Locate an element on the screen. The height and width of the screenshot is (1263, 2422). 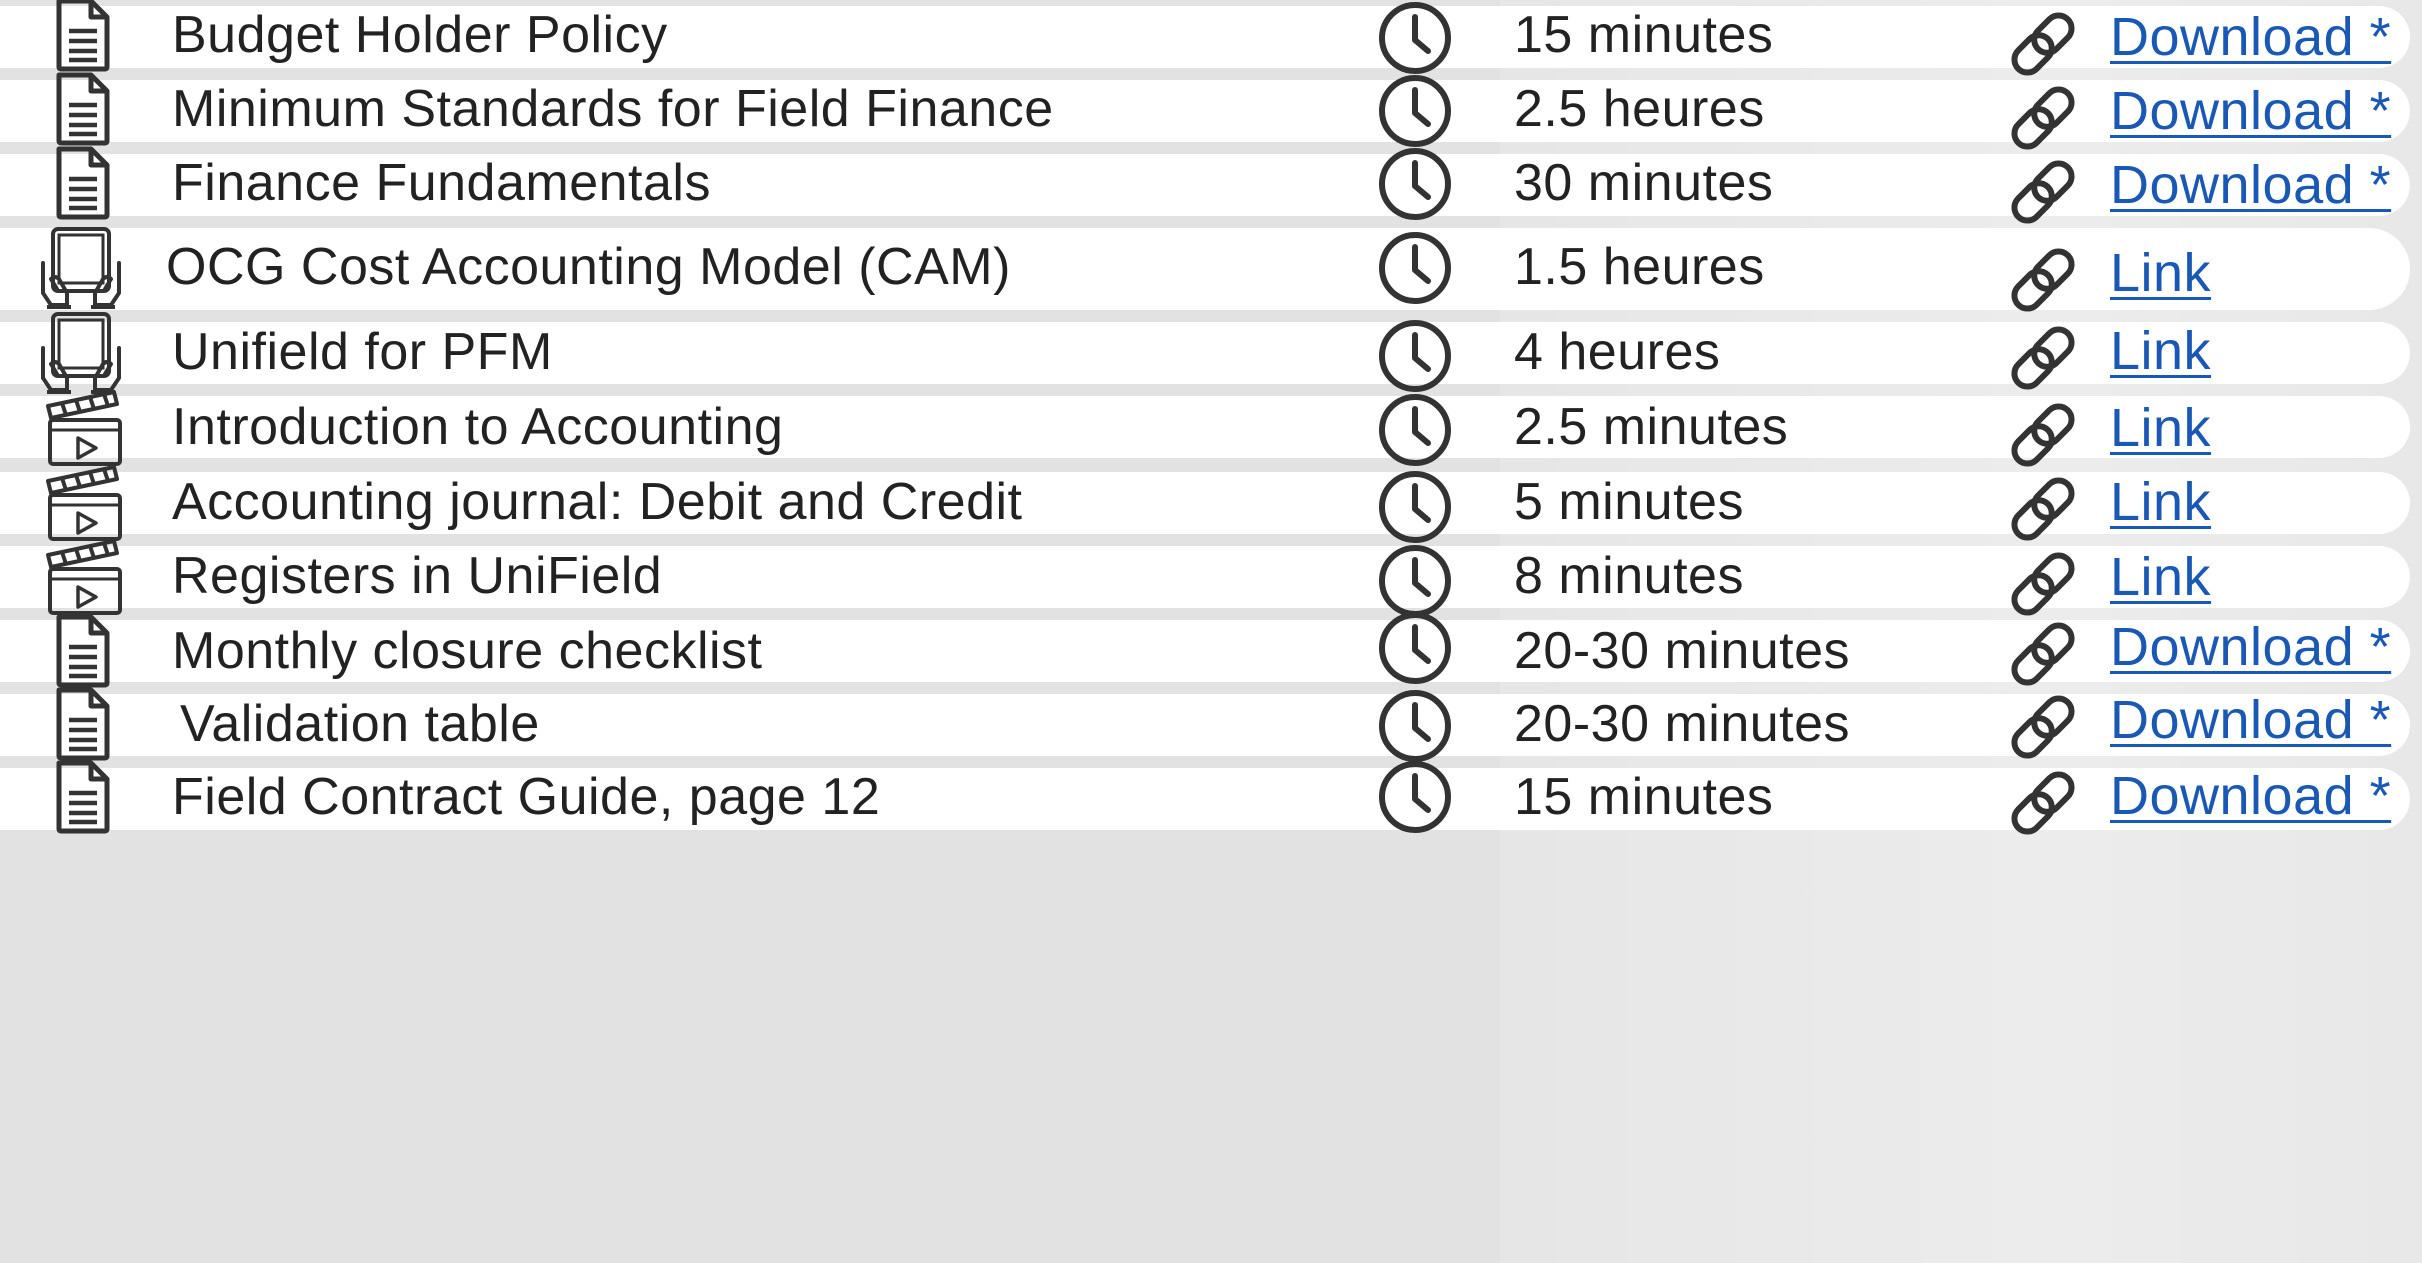
resource-duration: 2.5 heures is located at coordinates (1639, 109).